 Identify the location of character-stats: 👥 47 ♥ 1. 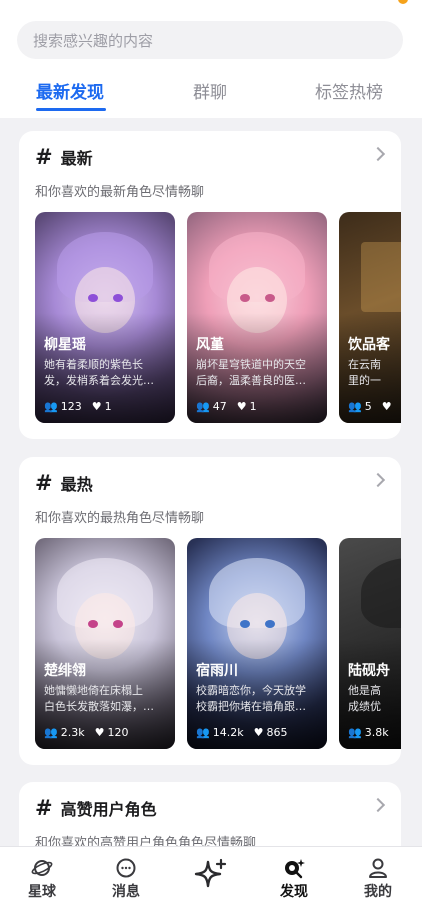
(226, 406).